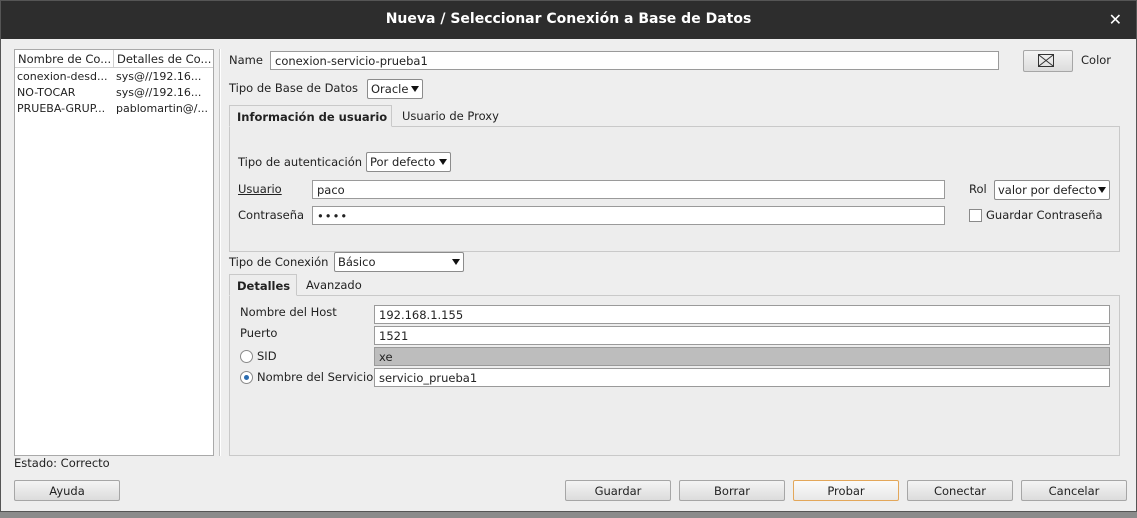  What do you see at coordinates (450, 116) in the screenshot?
I see `tab-proxy-user: Usuario de Proxy` at bounding box center [450, 116].